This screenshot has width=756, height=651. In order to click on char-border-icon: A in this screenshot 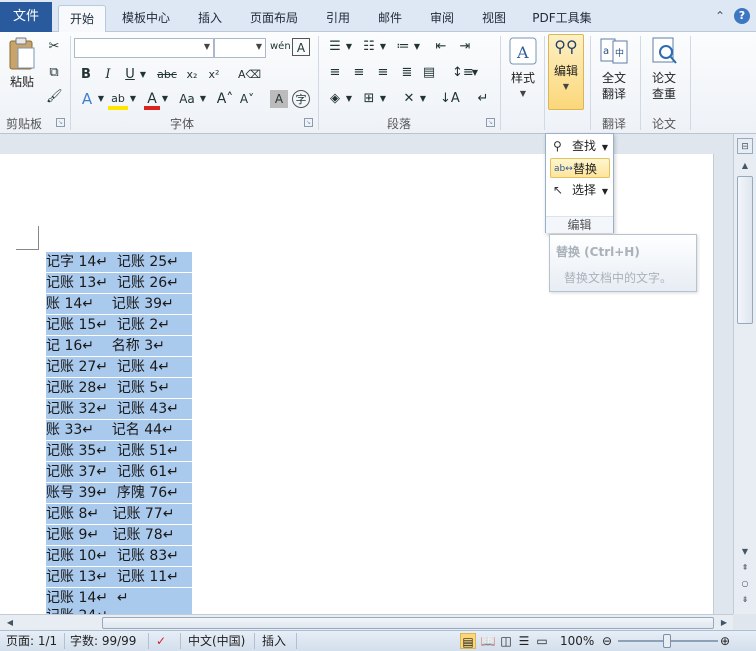, I will do `click(301, 47)`.